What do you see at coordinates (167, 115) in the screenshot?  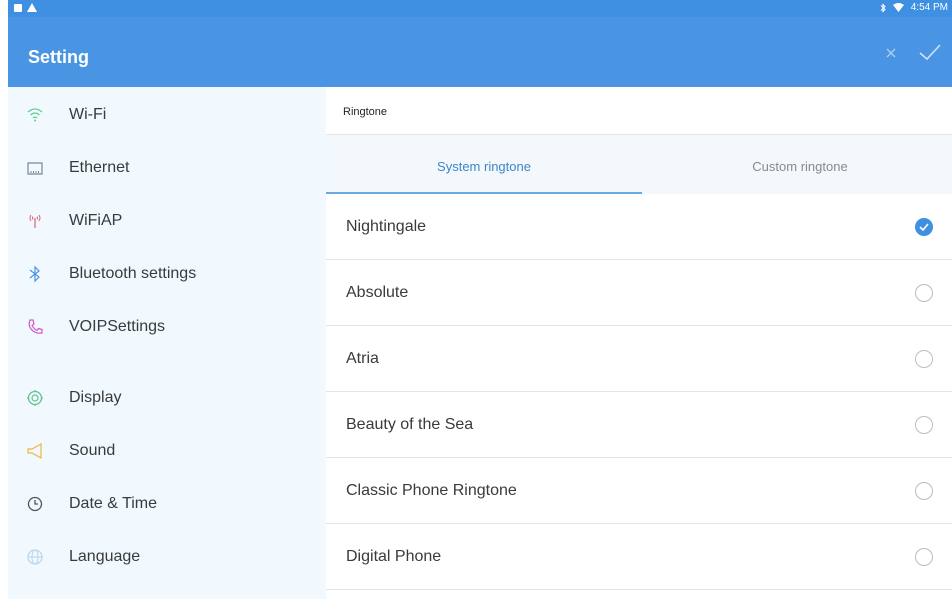 I see `sidebar-item-wifi: Wi-Fi` at bounding box center [167, 115].